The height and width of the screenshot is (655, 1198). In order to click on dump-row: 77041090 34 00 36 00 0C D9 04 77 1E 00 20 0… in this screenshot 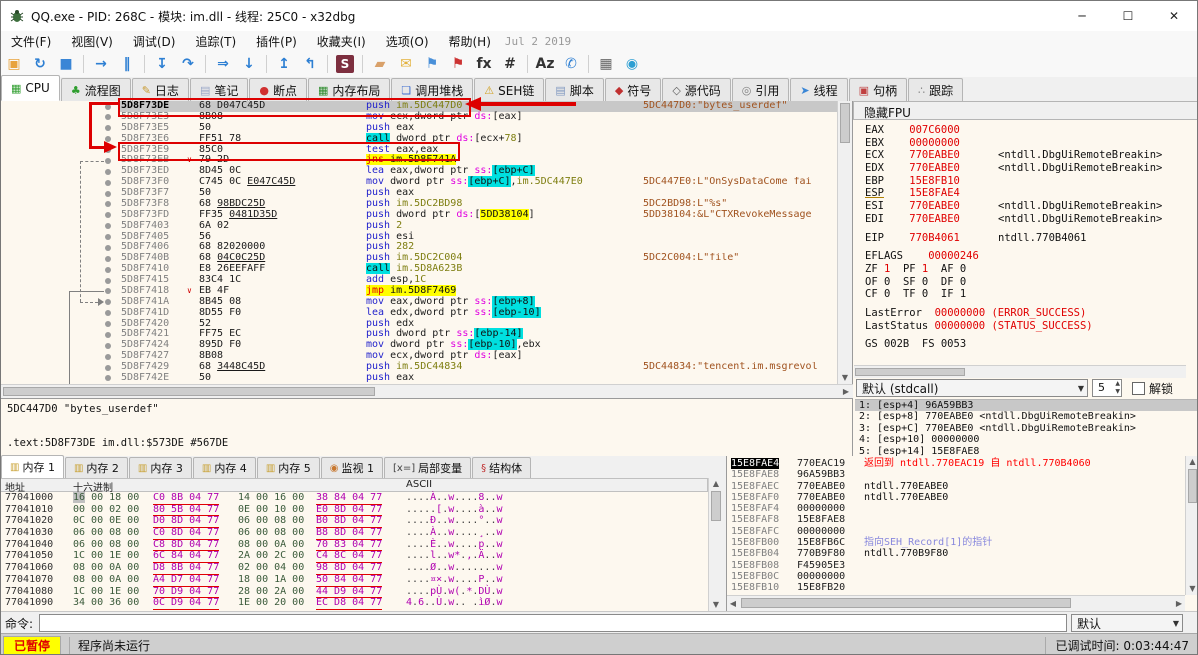, I will do `click(354, 603)`.